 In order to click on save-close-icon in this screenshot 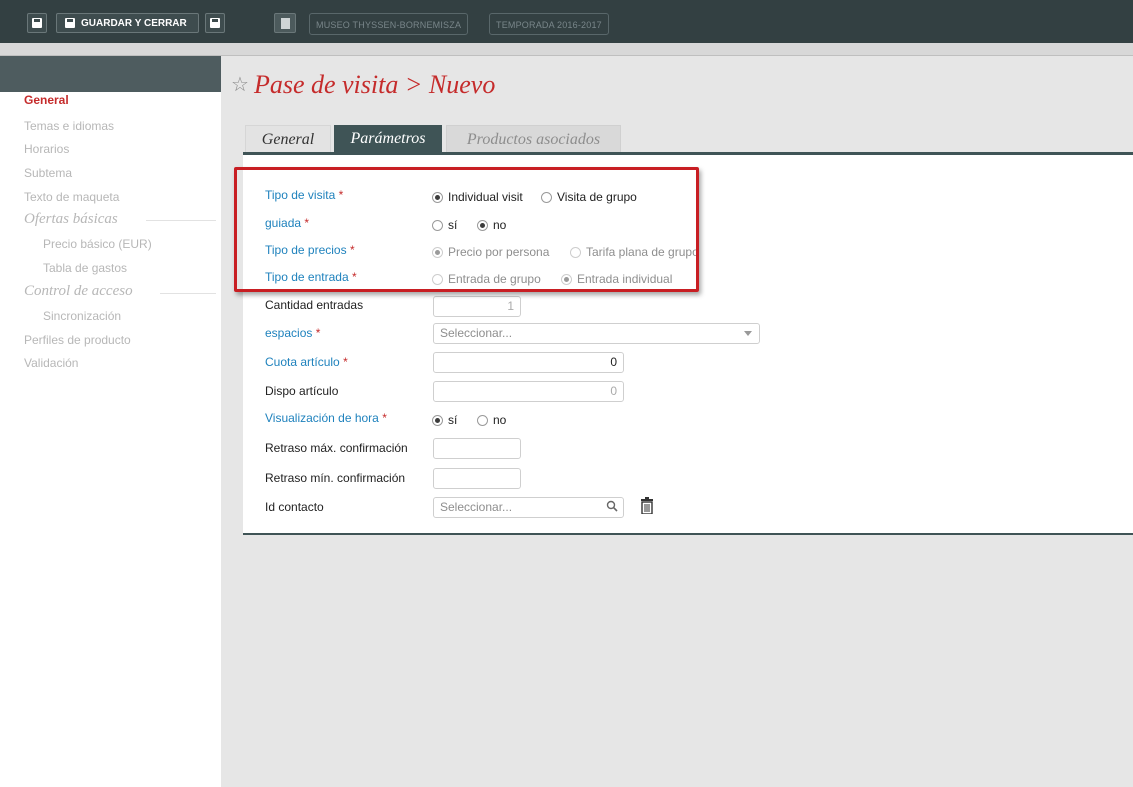, I will do `click(70, 23)`.